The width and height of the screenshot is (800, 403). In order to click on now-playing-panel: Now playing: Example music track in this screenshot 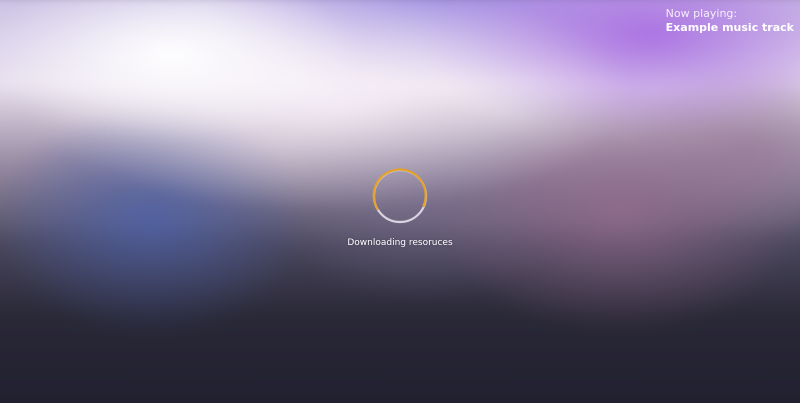, I will do `click(730, 21)`.